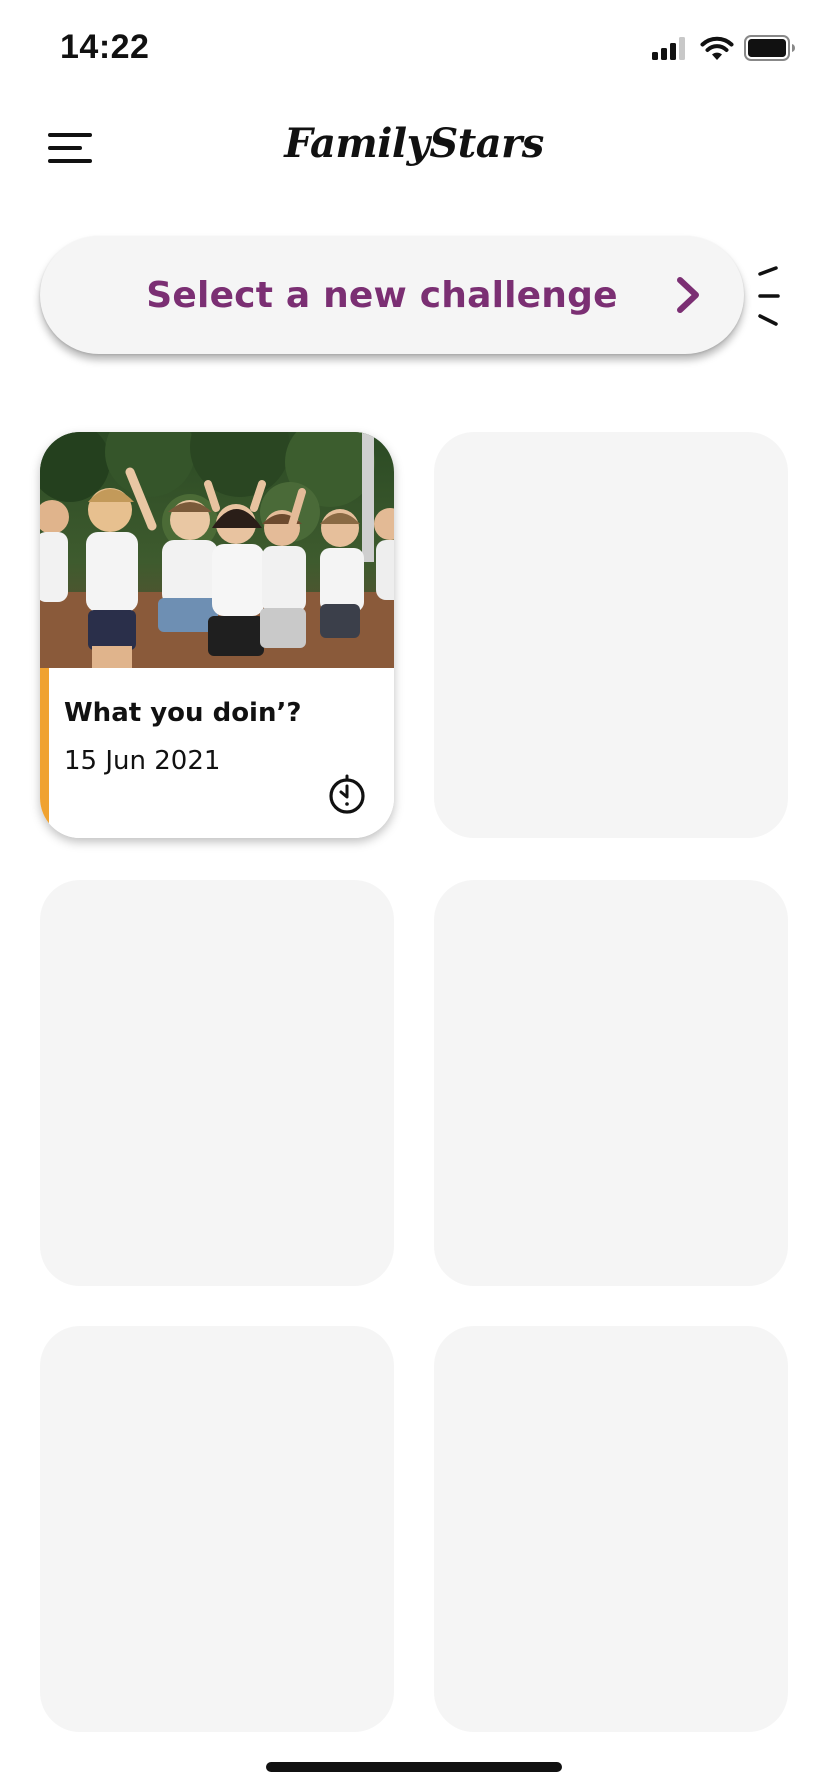  I want to click on loading-spinner-icon, so click(769, 296).